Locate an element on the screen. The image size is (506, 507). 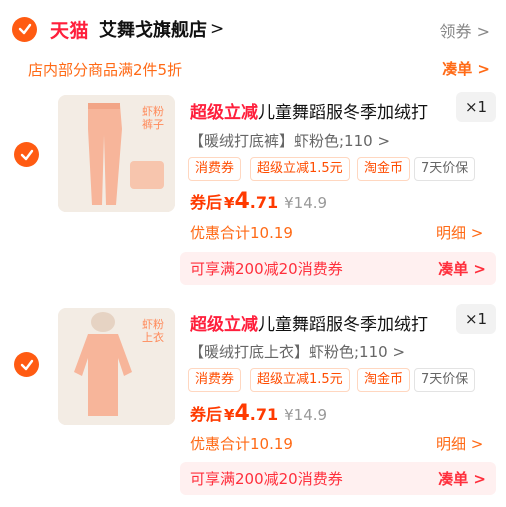
promo-bar: 店内部分商品满2件5折 凑单 > is located at coordinates (259, 69).